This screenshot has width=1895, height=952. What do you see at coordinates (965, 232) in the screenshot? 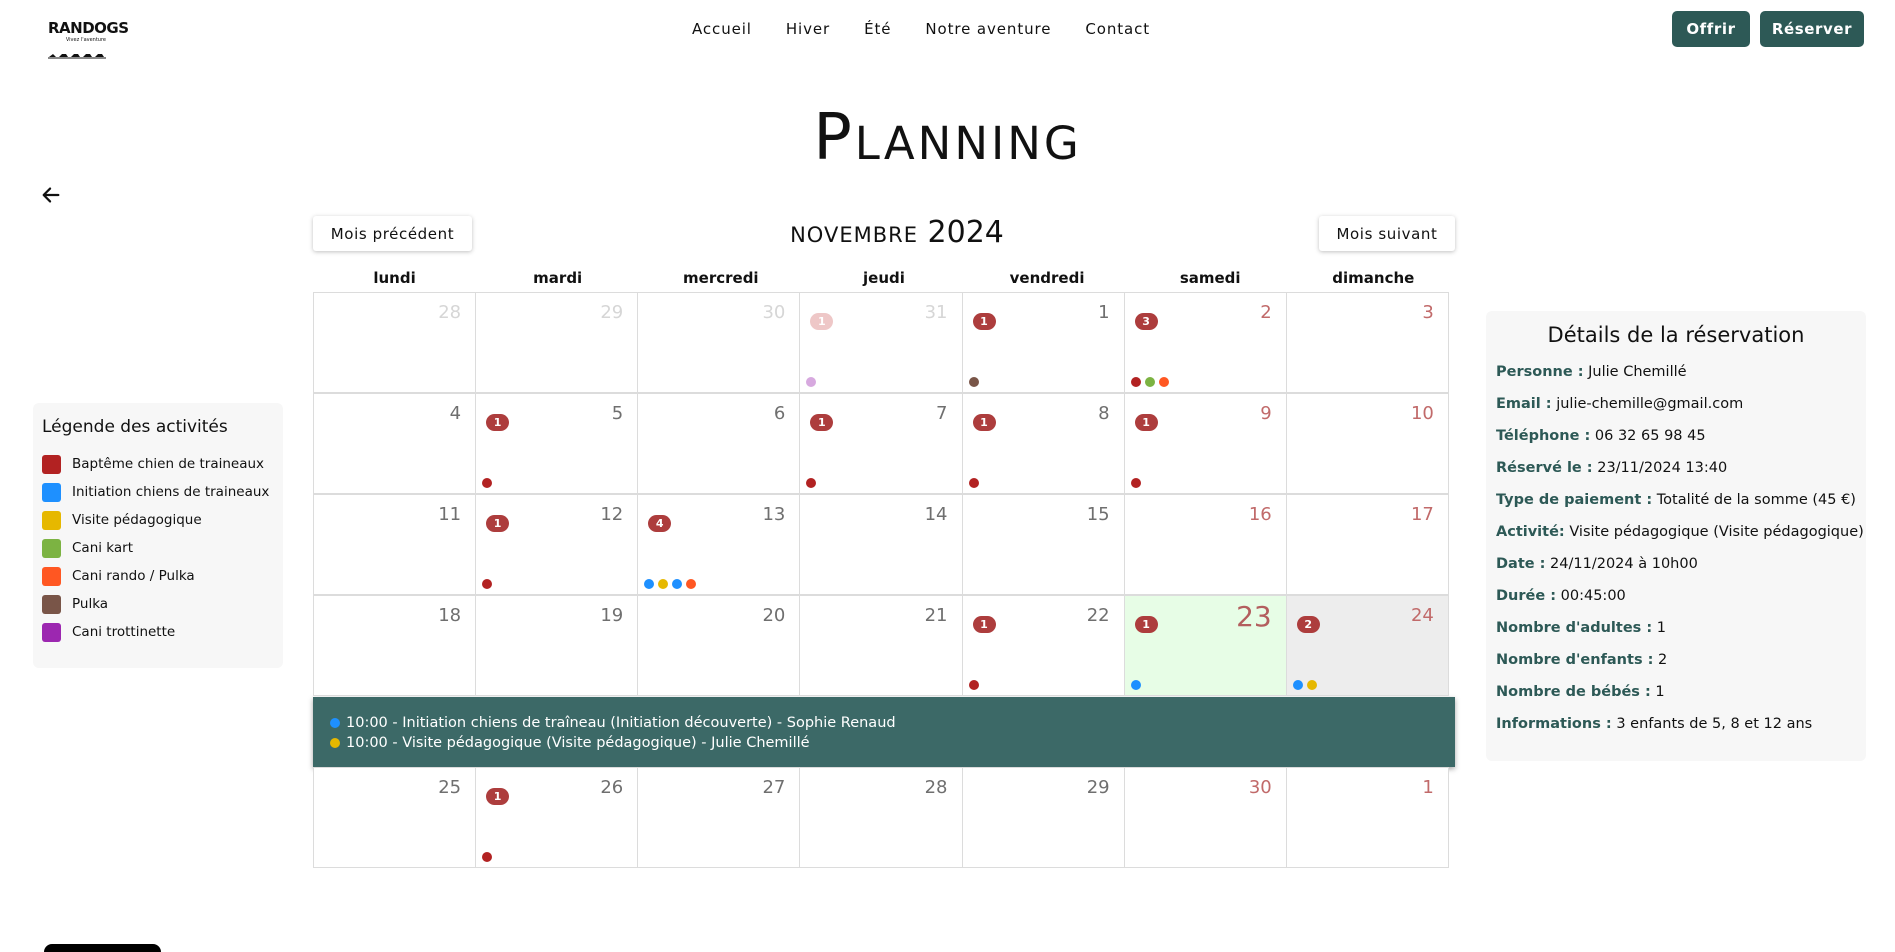
I see `month-year: 2024` at bounding box center [965, 232].